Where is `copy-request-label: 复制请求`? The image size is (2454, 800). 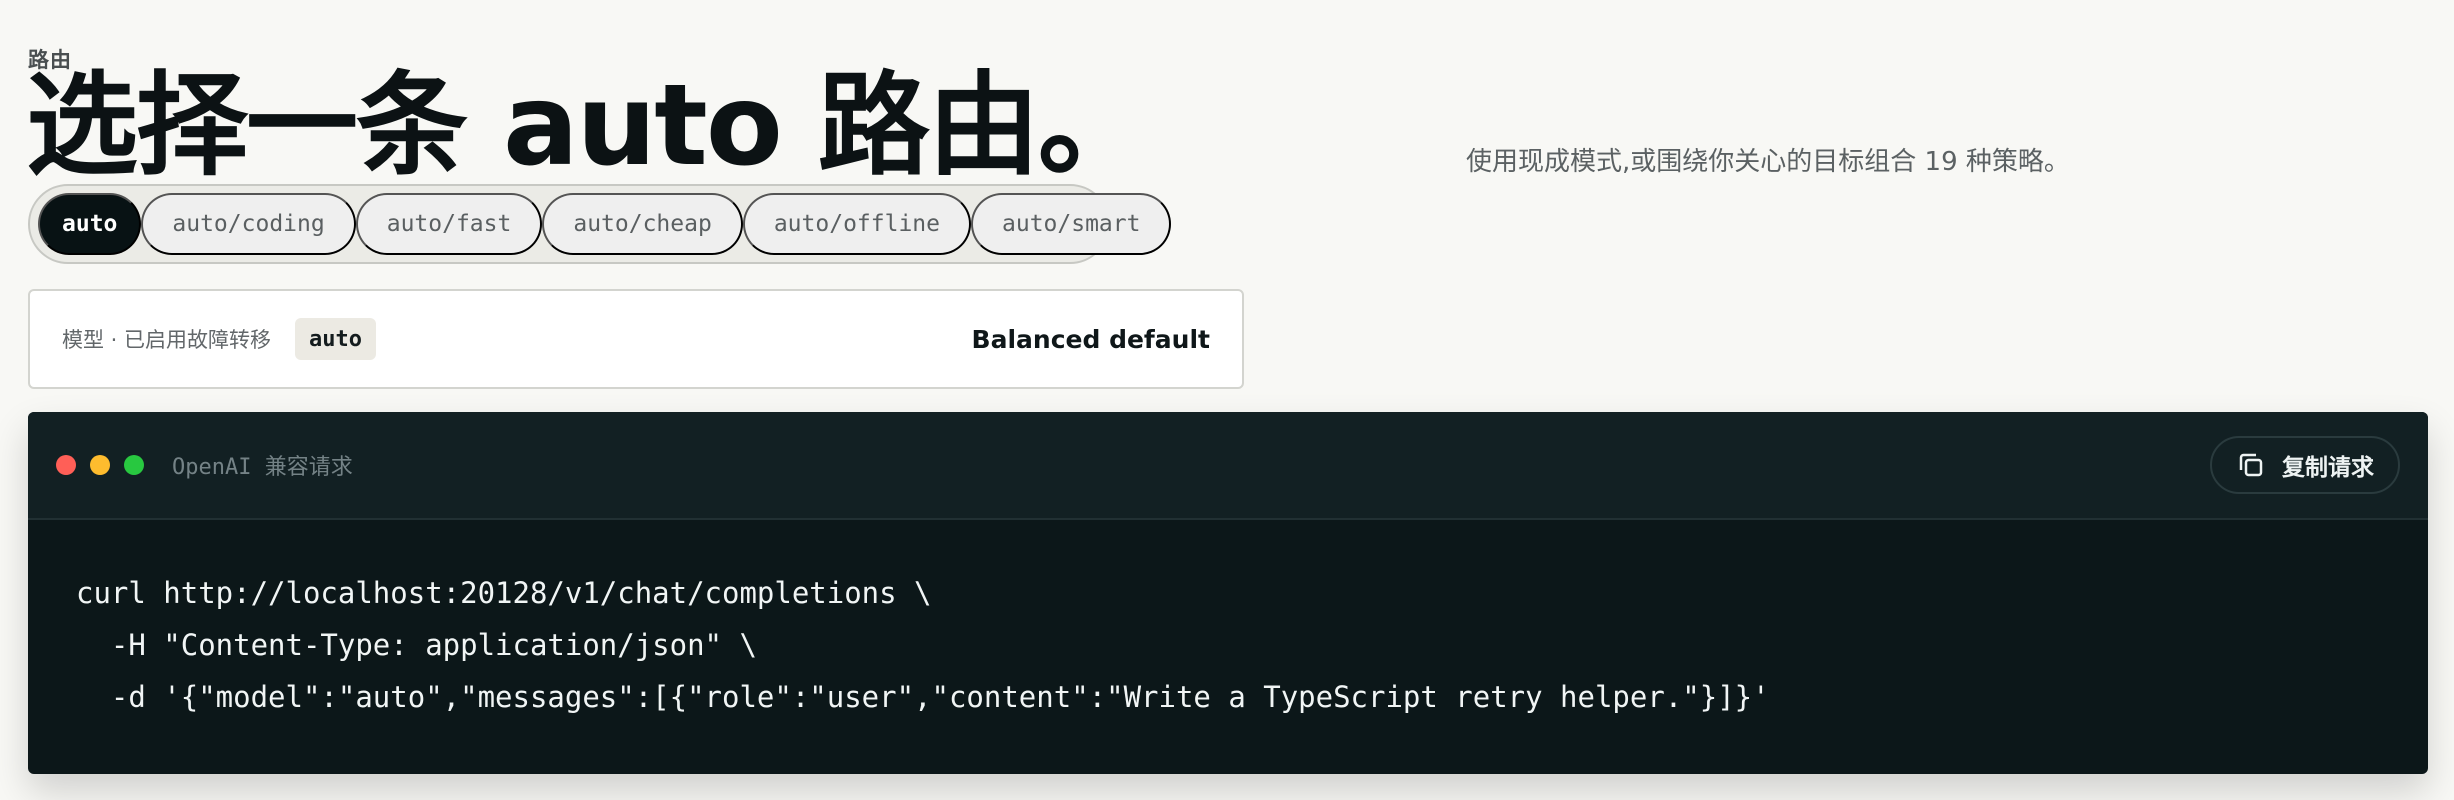 copy-request-label: 复制请求 is located at coordinates (2328, 467).